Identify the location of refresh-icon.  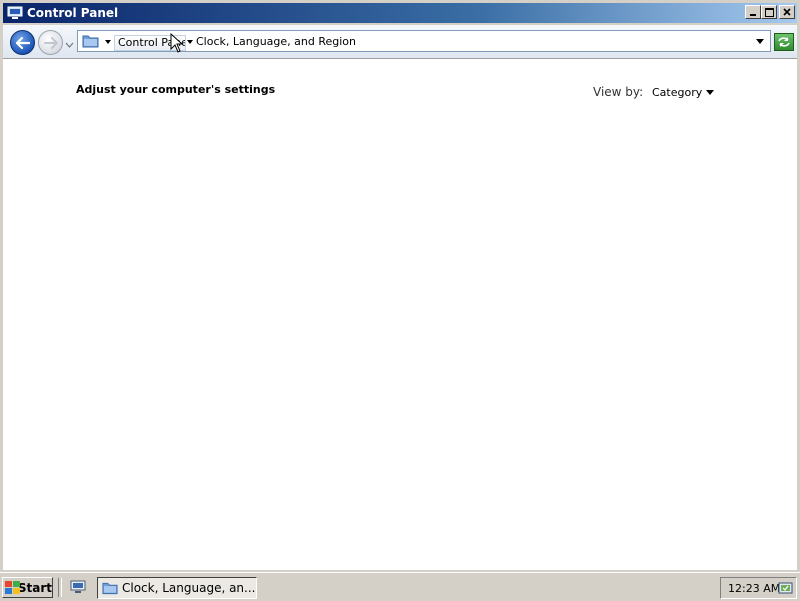
(784, 42).